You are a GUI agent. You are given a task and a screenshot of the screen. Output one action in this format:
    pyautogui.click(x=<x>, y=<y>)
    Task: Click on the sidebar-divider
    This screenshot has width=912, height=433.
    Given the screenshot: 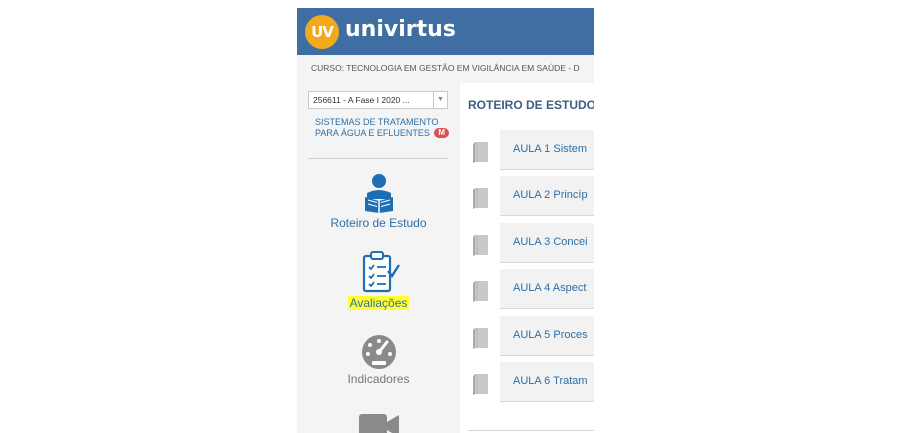 What is the action you would take?
    pyautogui.click(x=378, y=158)
    